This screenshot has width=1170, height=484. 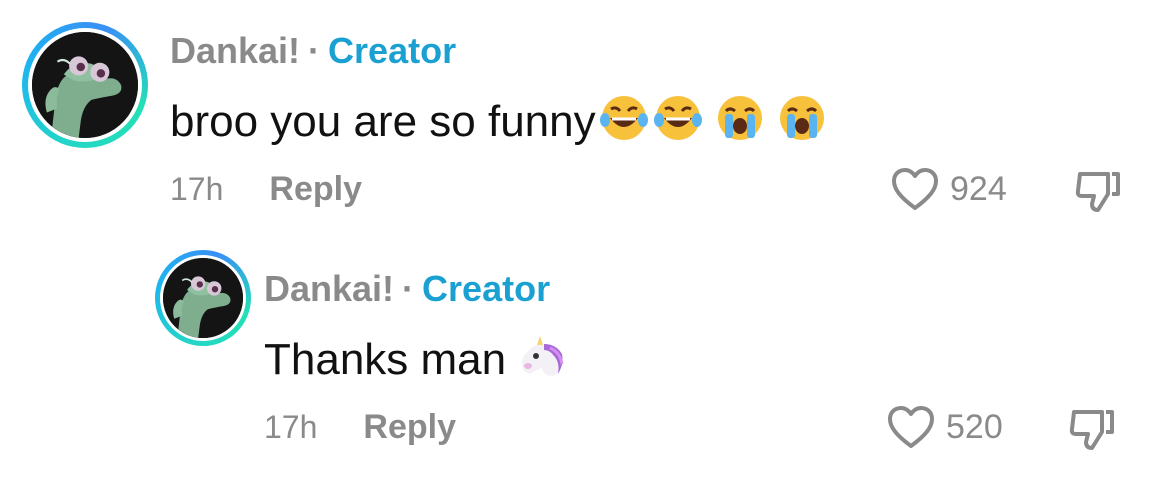 I want to click on unicorn-emoji, so click(x=540, y=356).